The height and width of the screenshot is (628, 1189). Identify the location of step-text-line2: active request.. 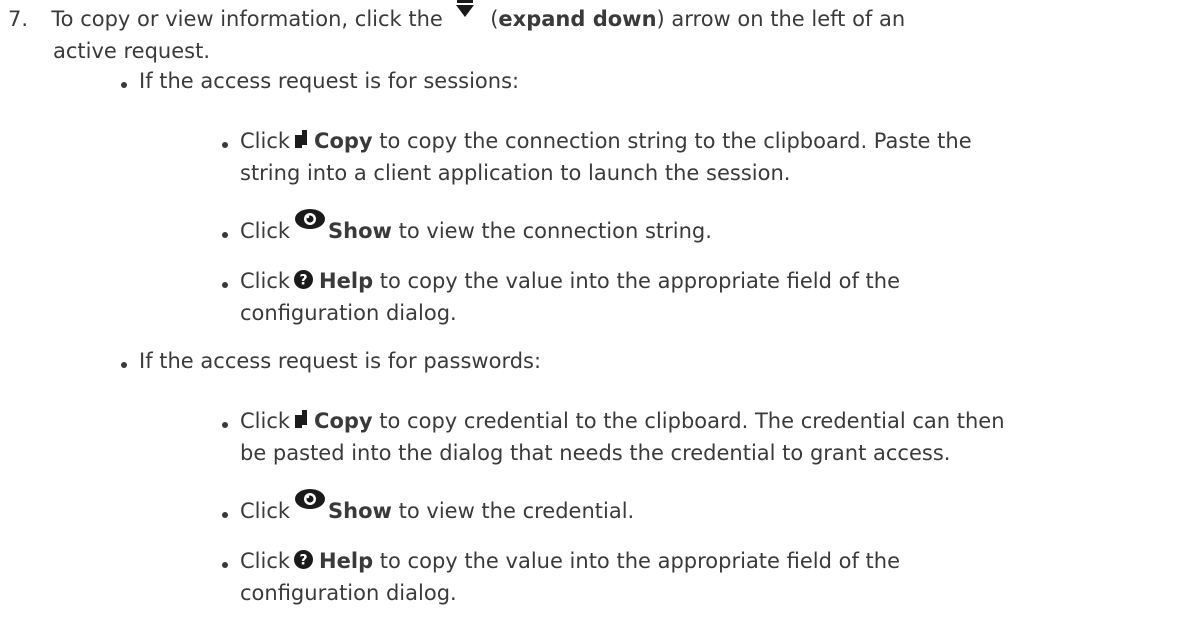
(132, 51).